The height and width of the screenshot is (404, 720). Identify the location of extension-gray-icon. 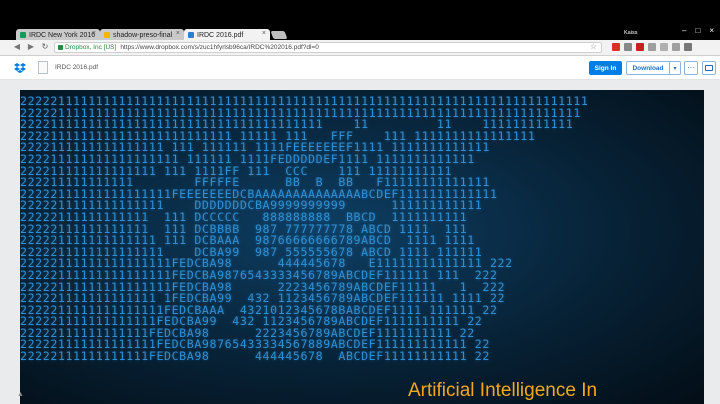
(628, 47).